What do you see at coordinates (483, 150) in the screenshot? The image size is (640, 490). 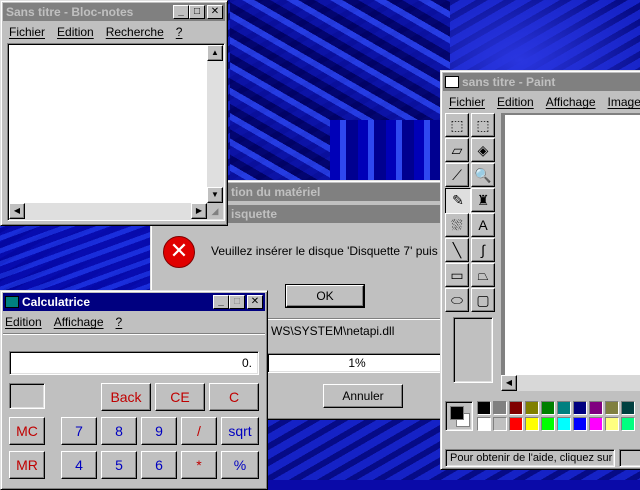 I see `fill-tool-button: ◈` at bounding box center [483, 150].